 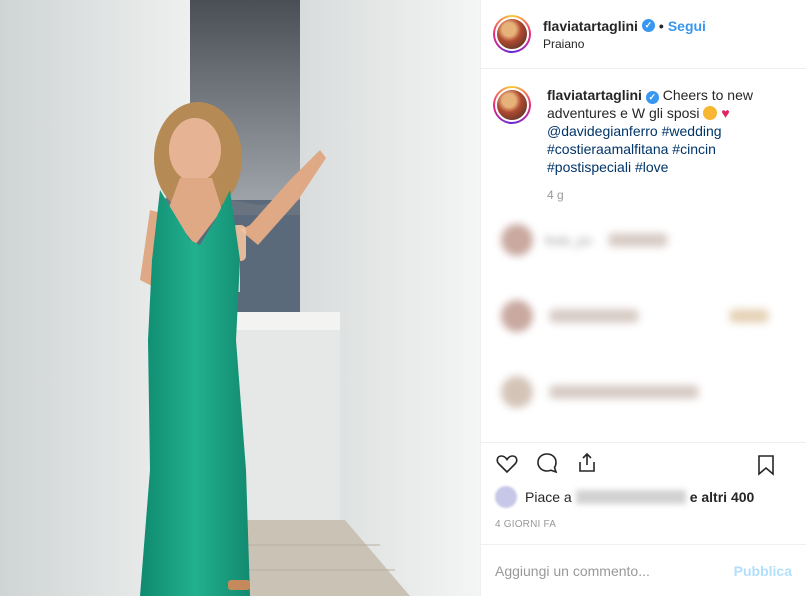 I want to click on comment-row: fede_po, so click(x=643, y=240).